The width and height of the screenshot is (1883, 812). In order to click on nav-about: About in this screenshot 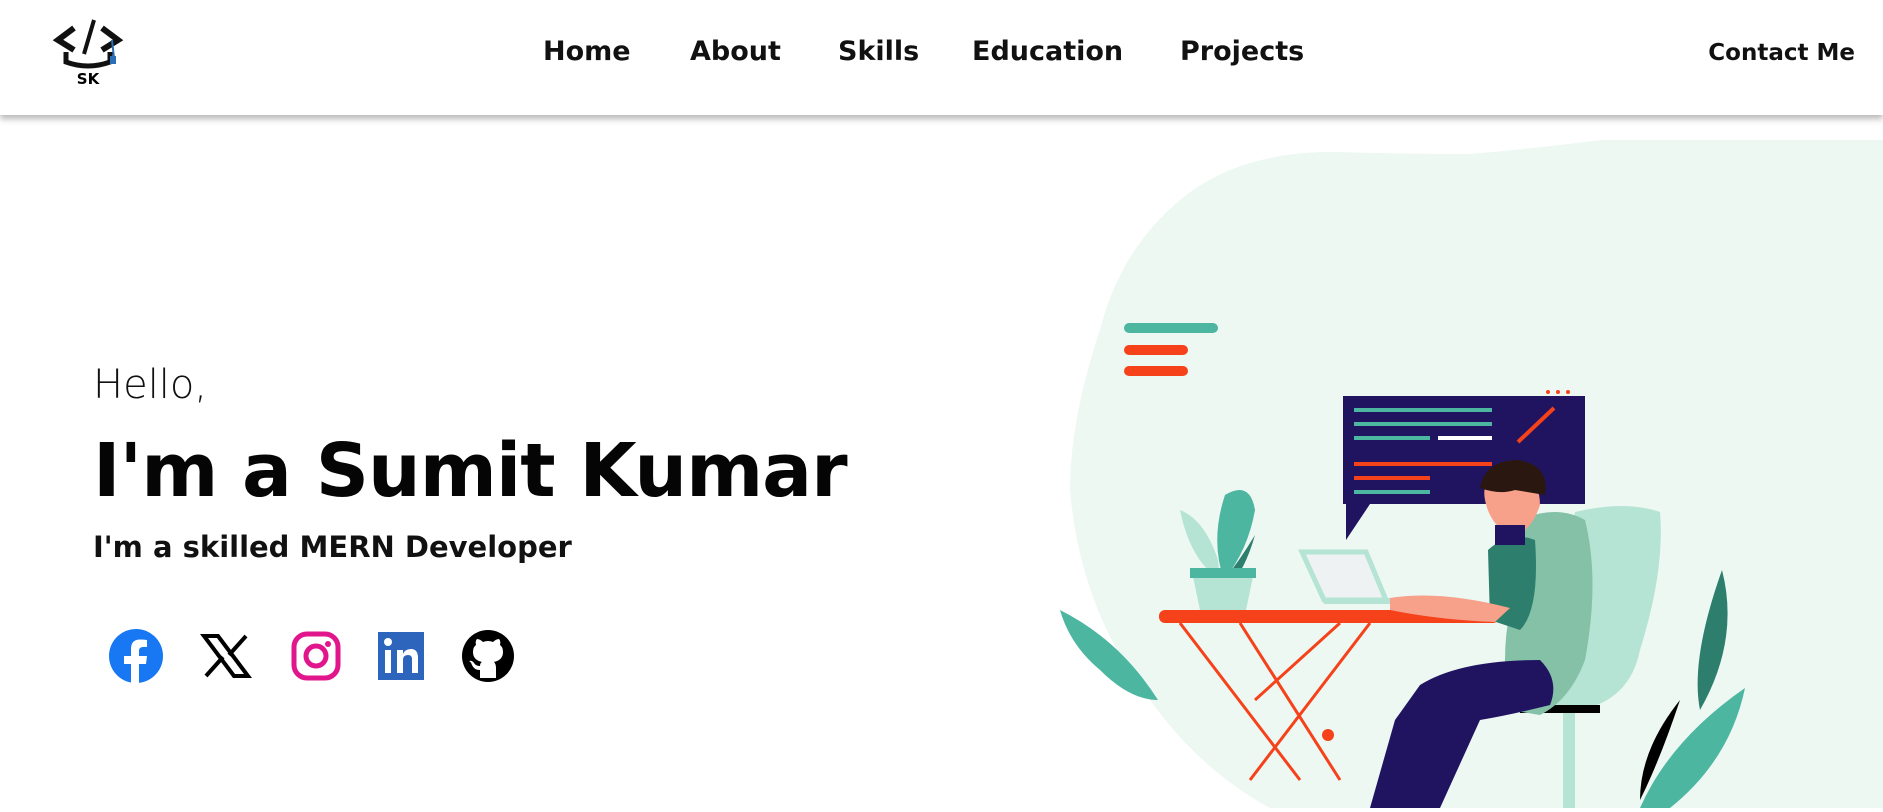, I will do `click(735, 51)`.